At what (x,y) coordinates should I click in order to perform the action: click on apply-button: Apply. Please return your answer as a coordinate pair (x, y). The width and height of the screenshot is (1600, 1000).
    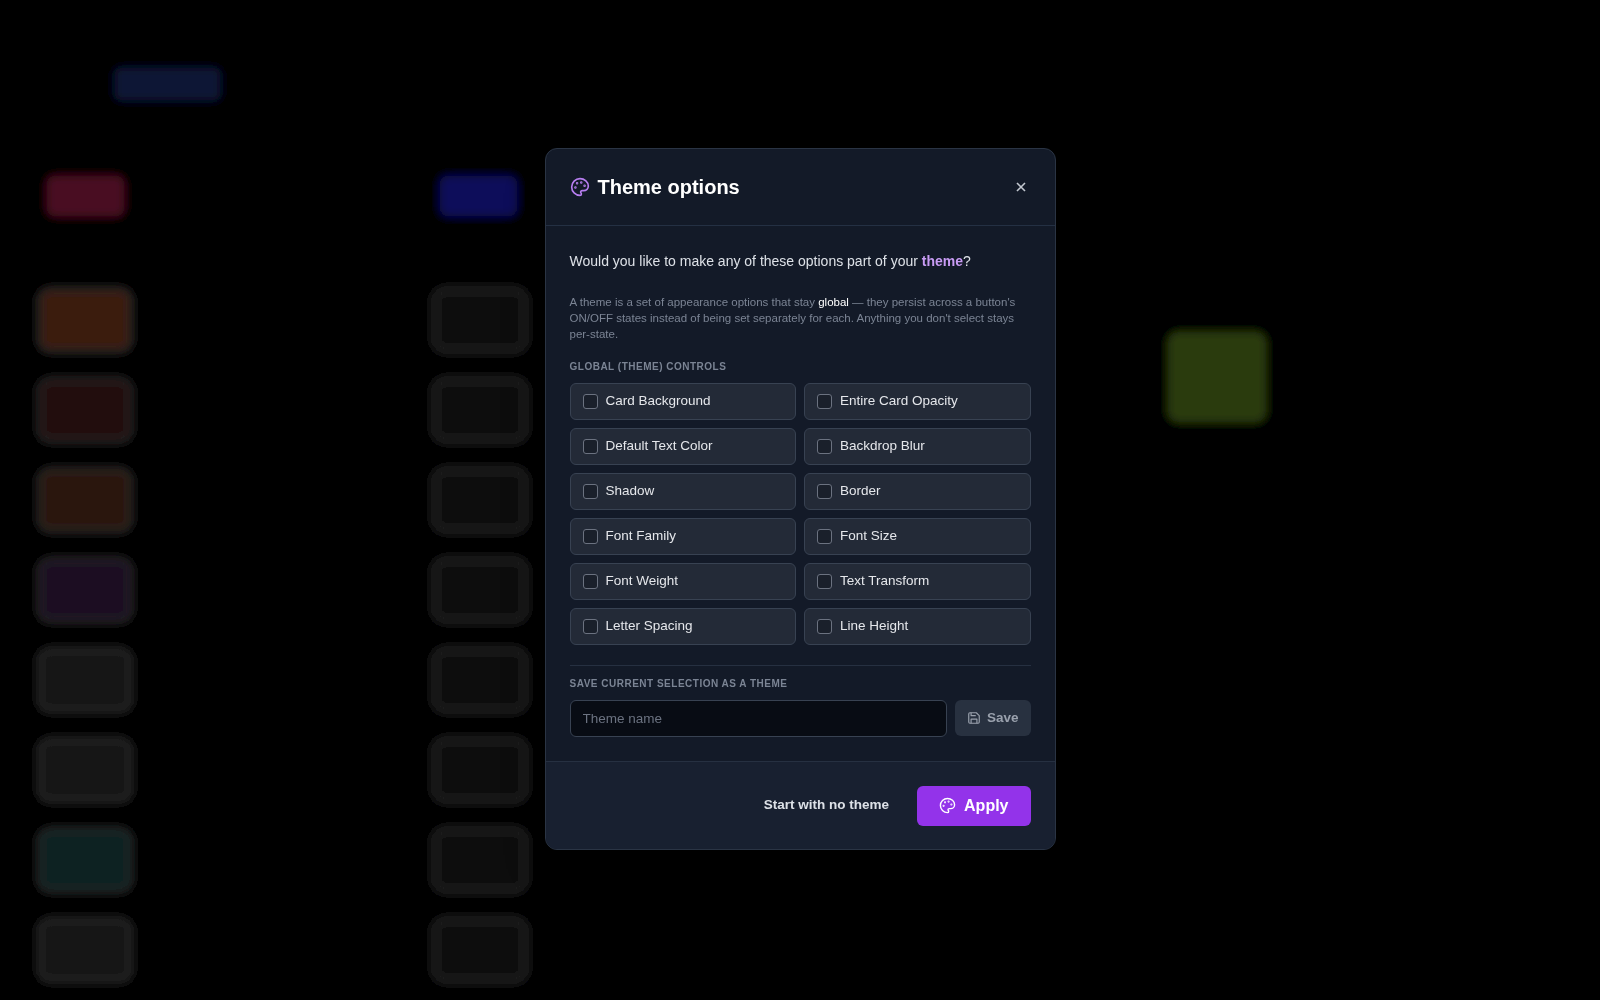
    Looking at the image, I should click on (974, 805).